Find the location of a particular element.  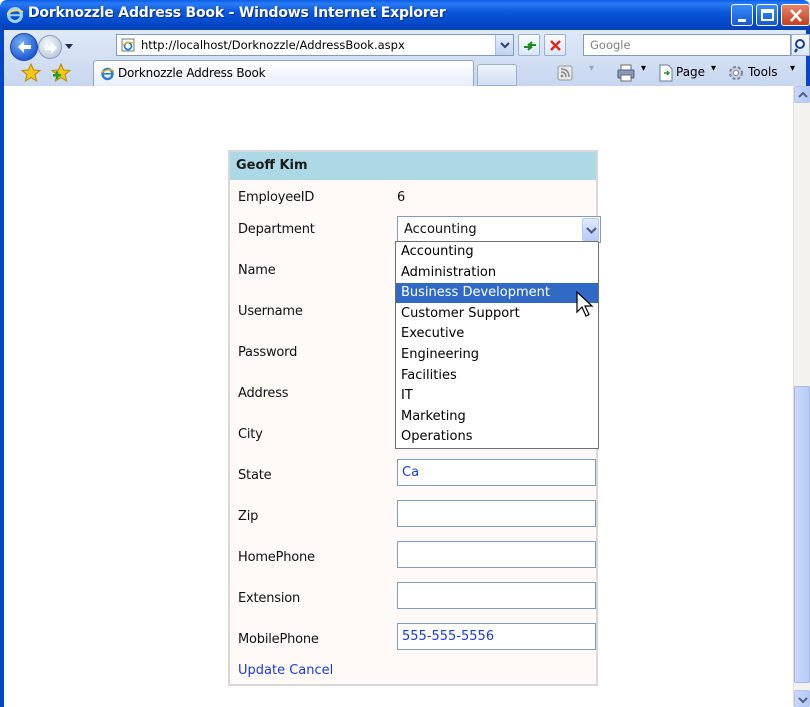

department-select: Accounting is located at coordinates (499, 229).